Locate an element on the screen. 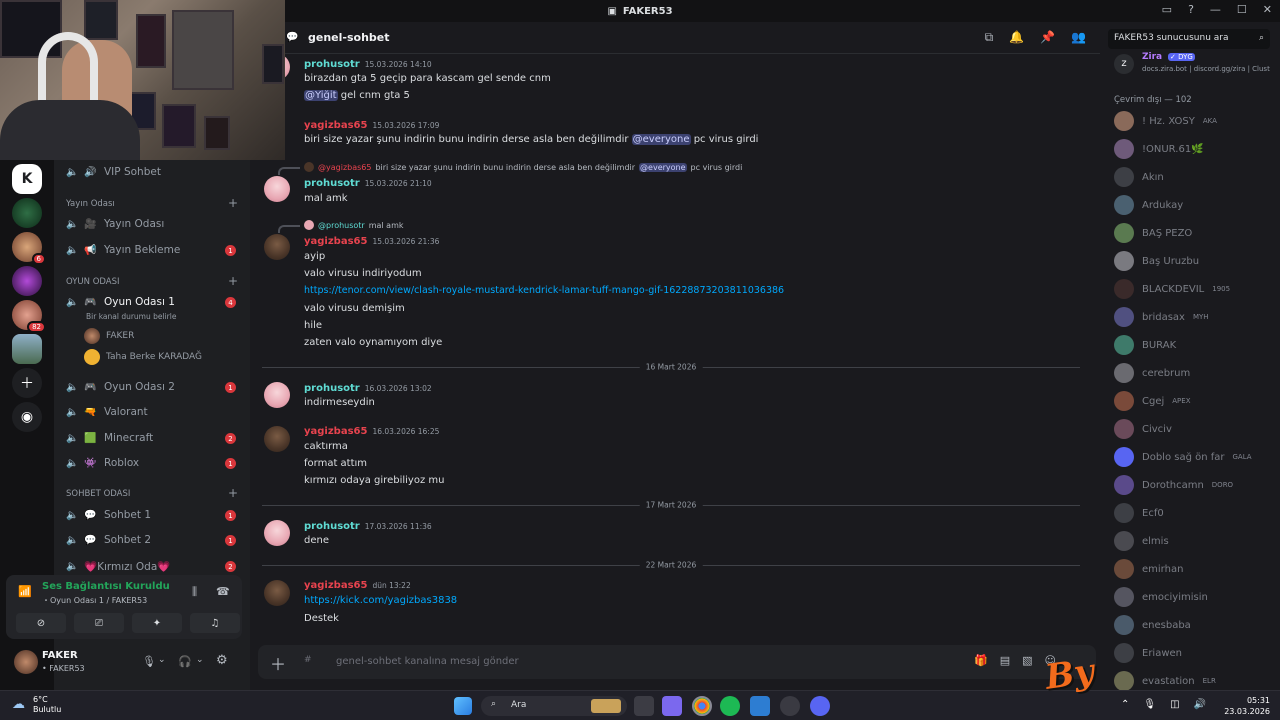  members-icon: 👥 is located at coordinates (1078, 37).